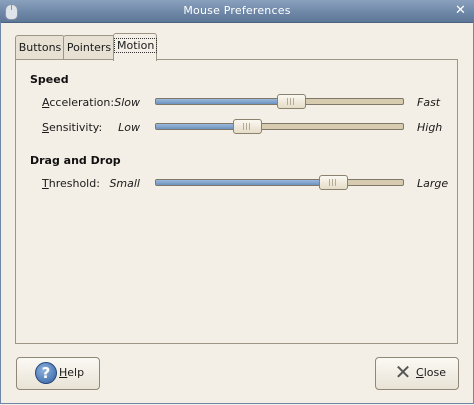  What do you see at coordinates (129, 127) in the screenshot?
I see `sensitivity-min-label: Low` at bounding box center [129, 127].